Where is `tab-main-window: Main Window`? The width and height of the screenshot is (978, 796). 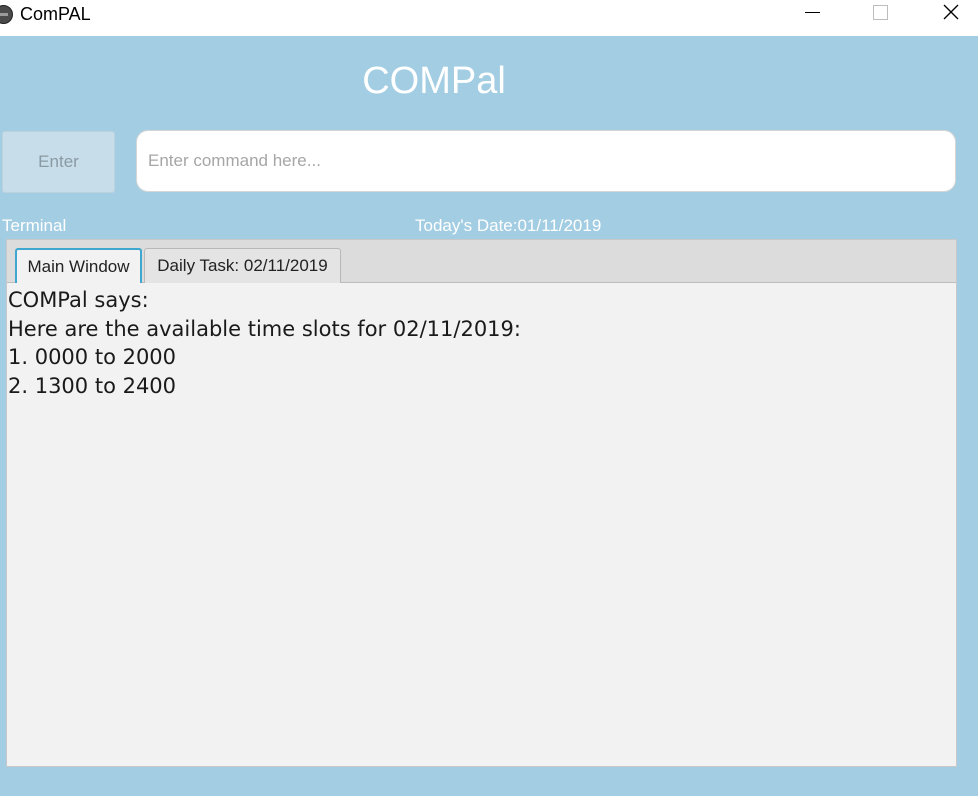
tab-main-window: Main Window is located at coordinates (78, 265).